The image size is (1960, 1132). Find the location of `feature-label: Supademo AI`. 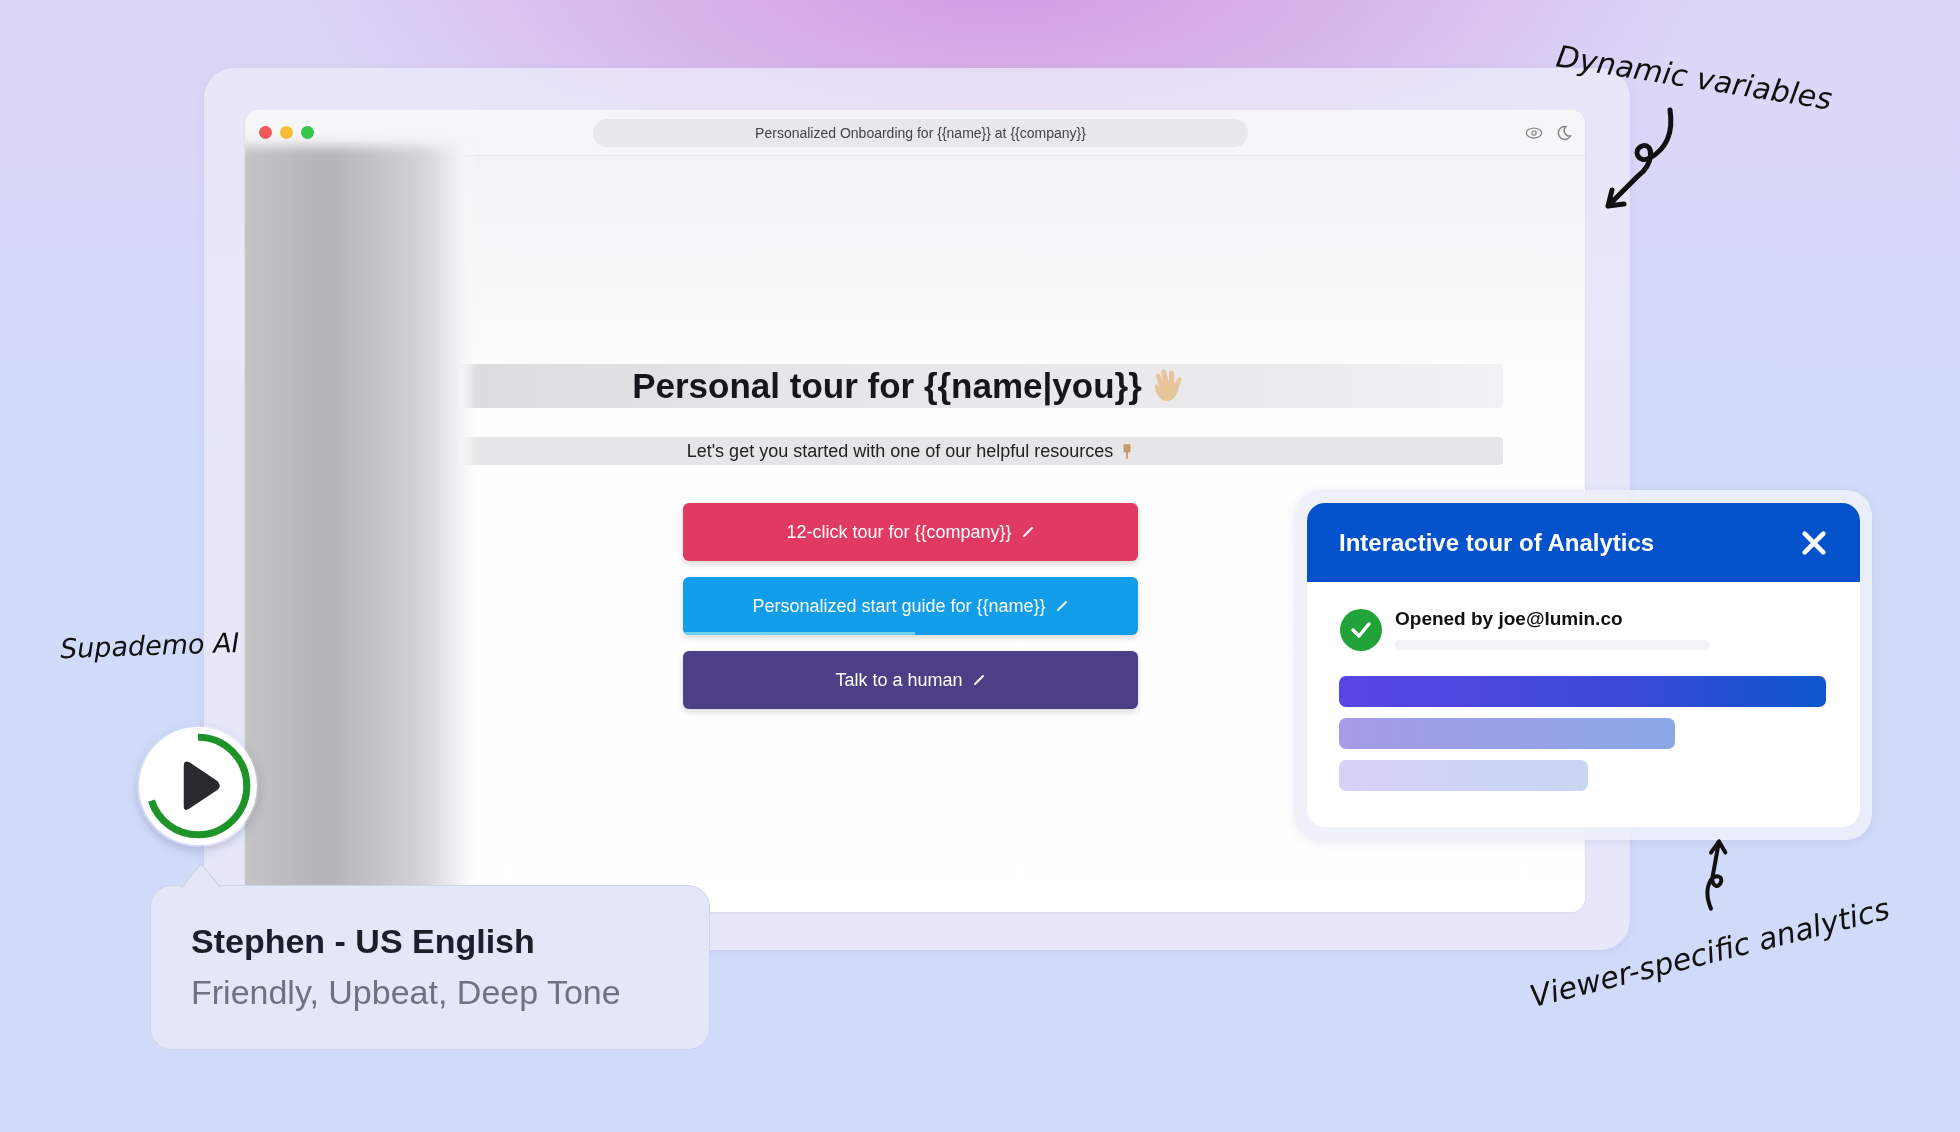

feature-label: Supademo AI is located at coordinates (149, 645).